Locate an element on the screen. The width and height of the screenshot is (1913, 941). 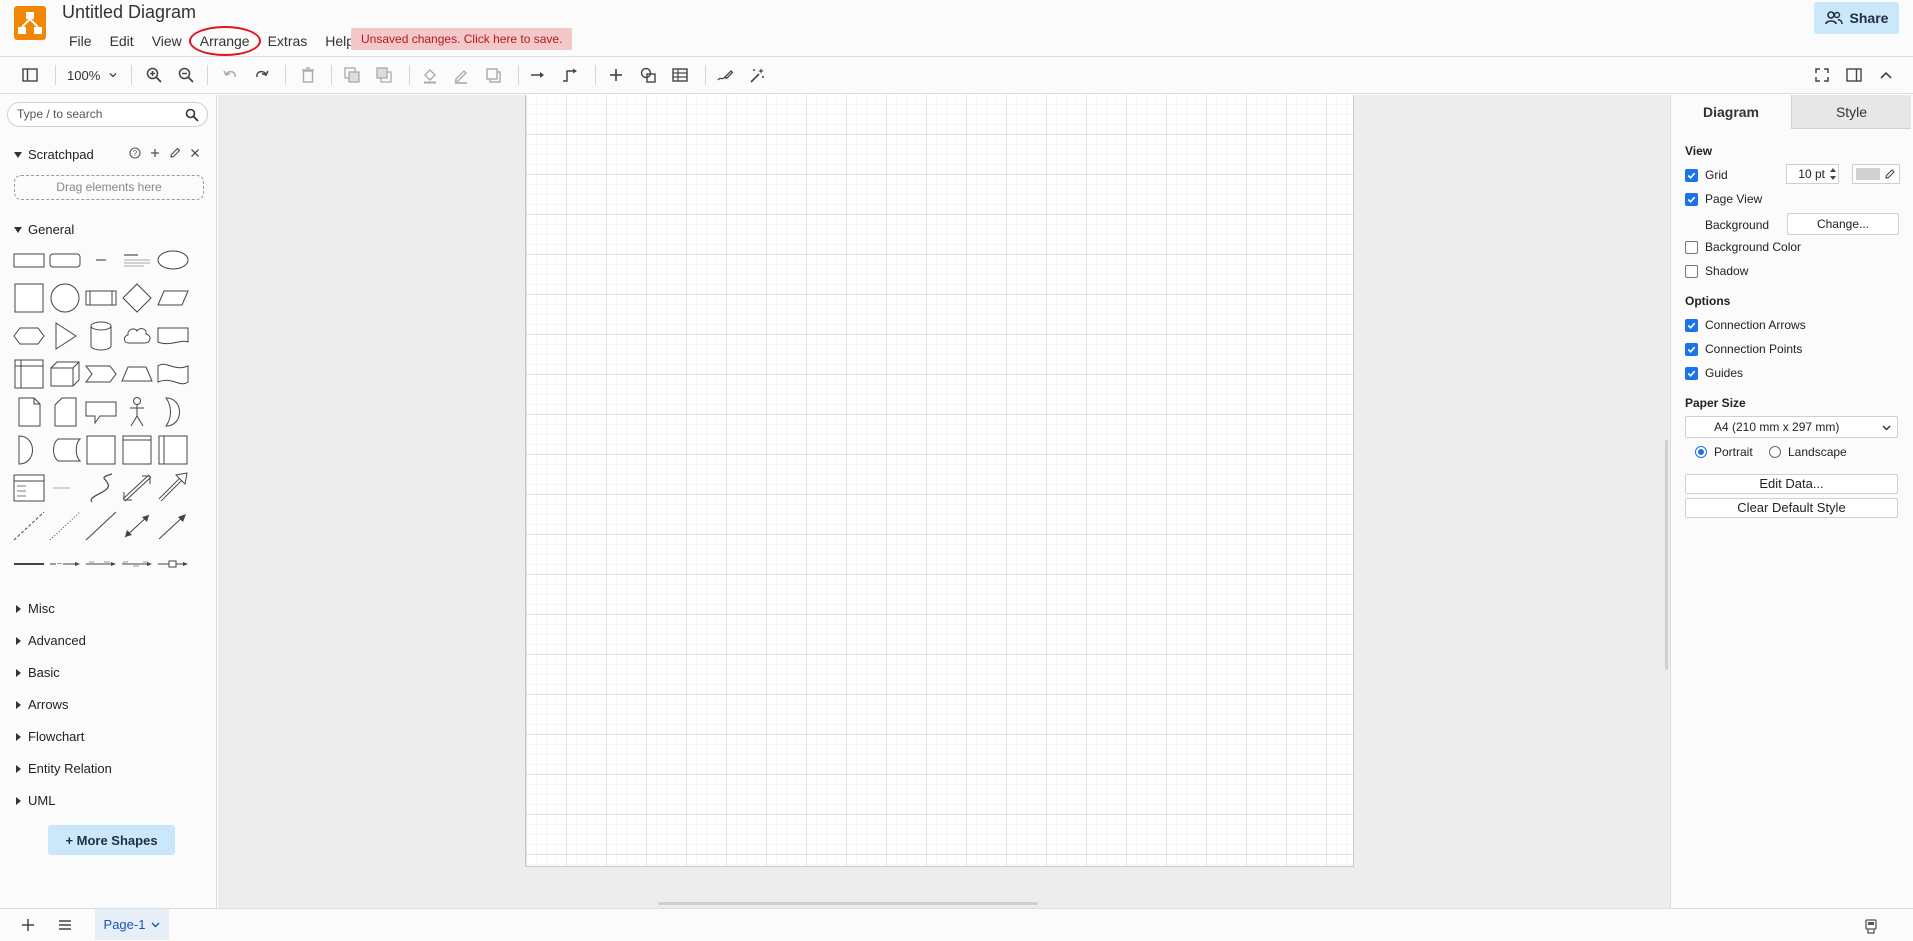
background-color-option: Background Color is located at coordinates (1743, 247).